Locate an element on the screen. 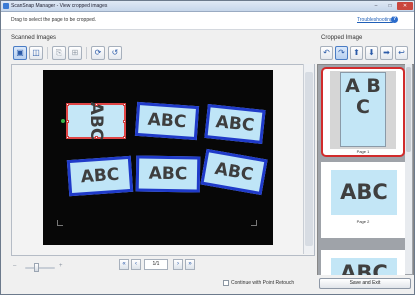 This screenshot has height=295, width=415. page-navigation: « ‹ 1/1 › » is located at coordinates (157, 265).